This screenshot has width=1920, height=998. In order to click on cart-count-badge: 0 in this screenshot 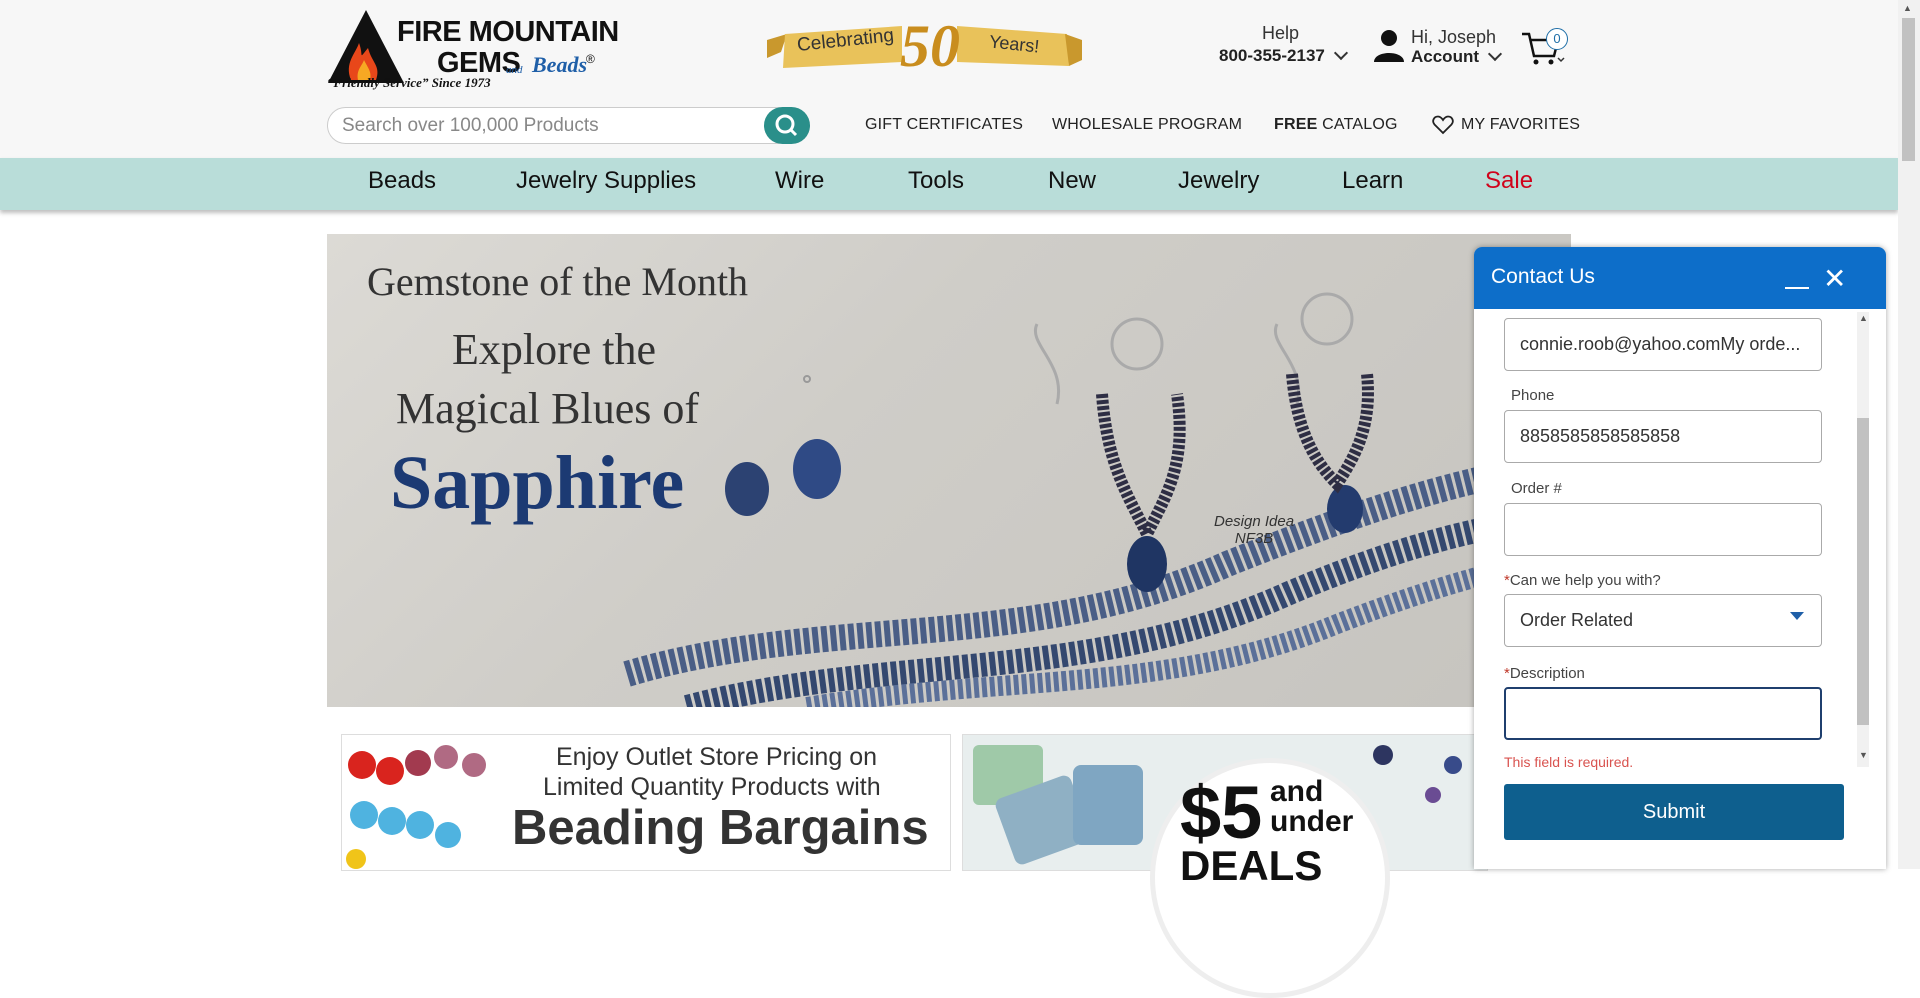, I will do `click(1557, 39)`.